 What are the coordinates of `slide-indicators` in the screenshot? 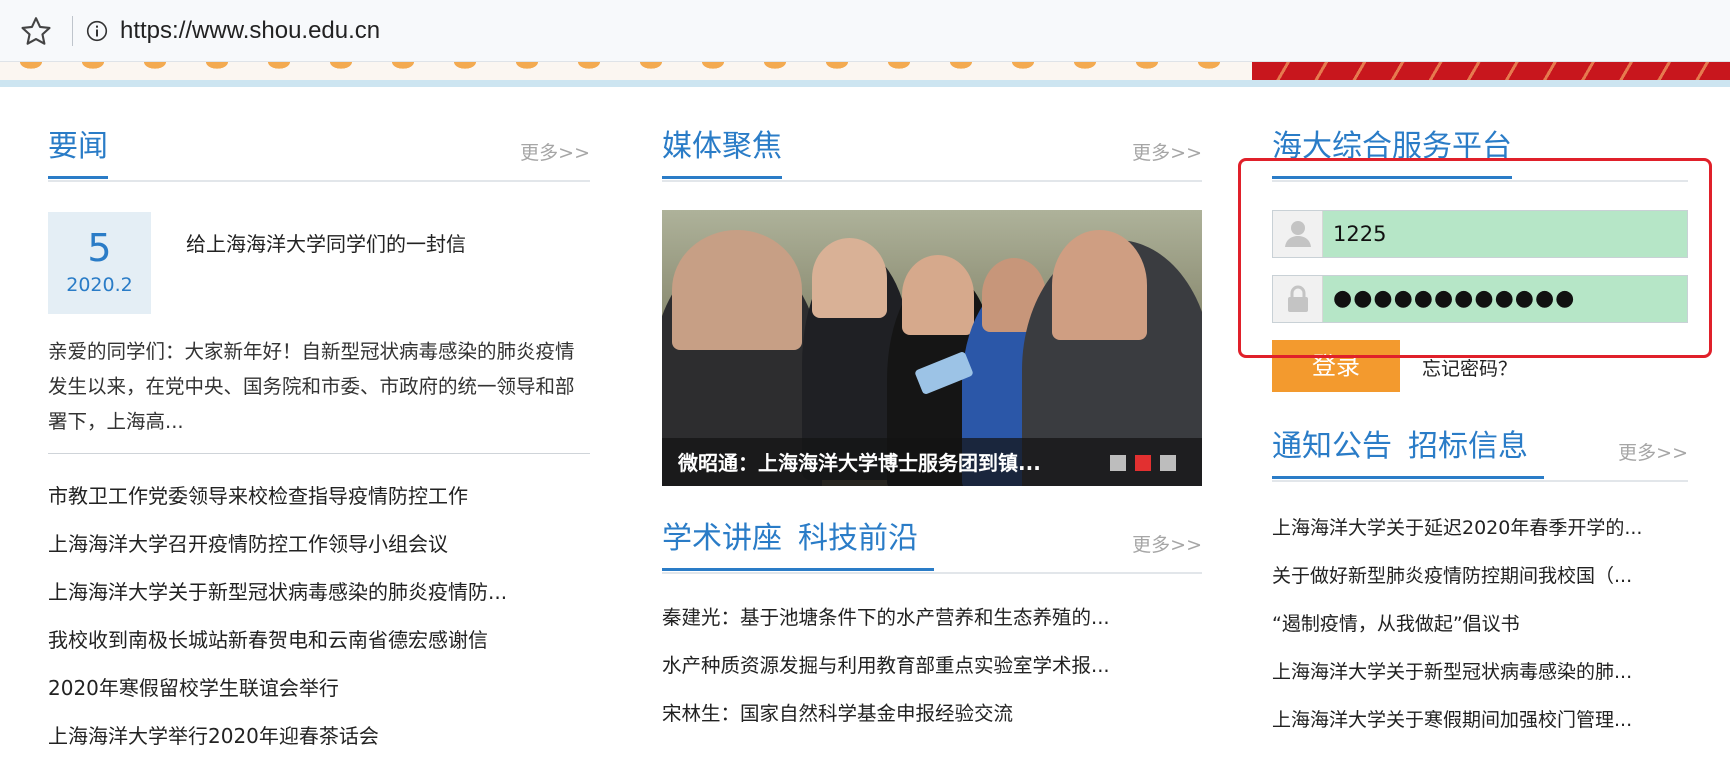 It's located at (1143, 463).